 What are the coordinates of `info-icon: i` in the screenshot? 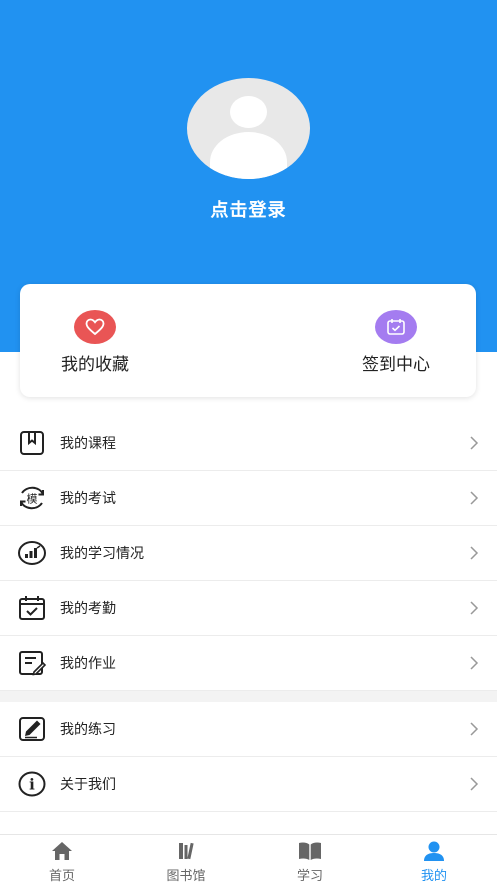 It's located at (32, 784).